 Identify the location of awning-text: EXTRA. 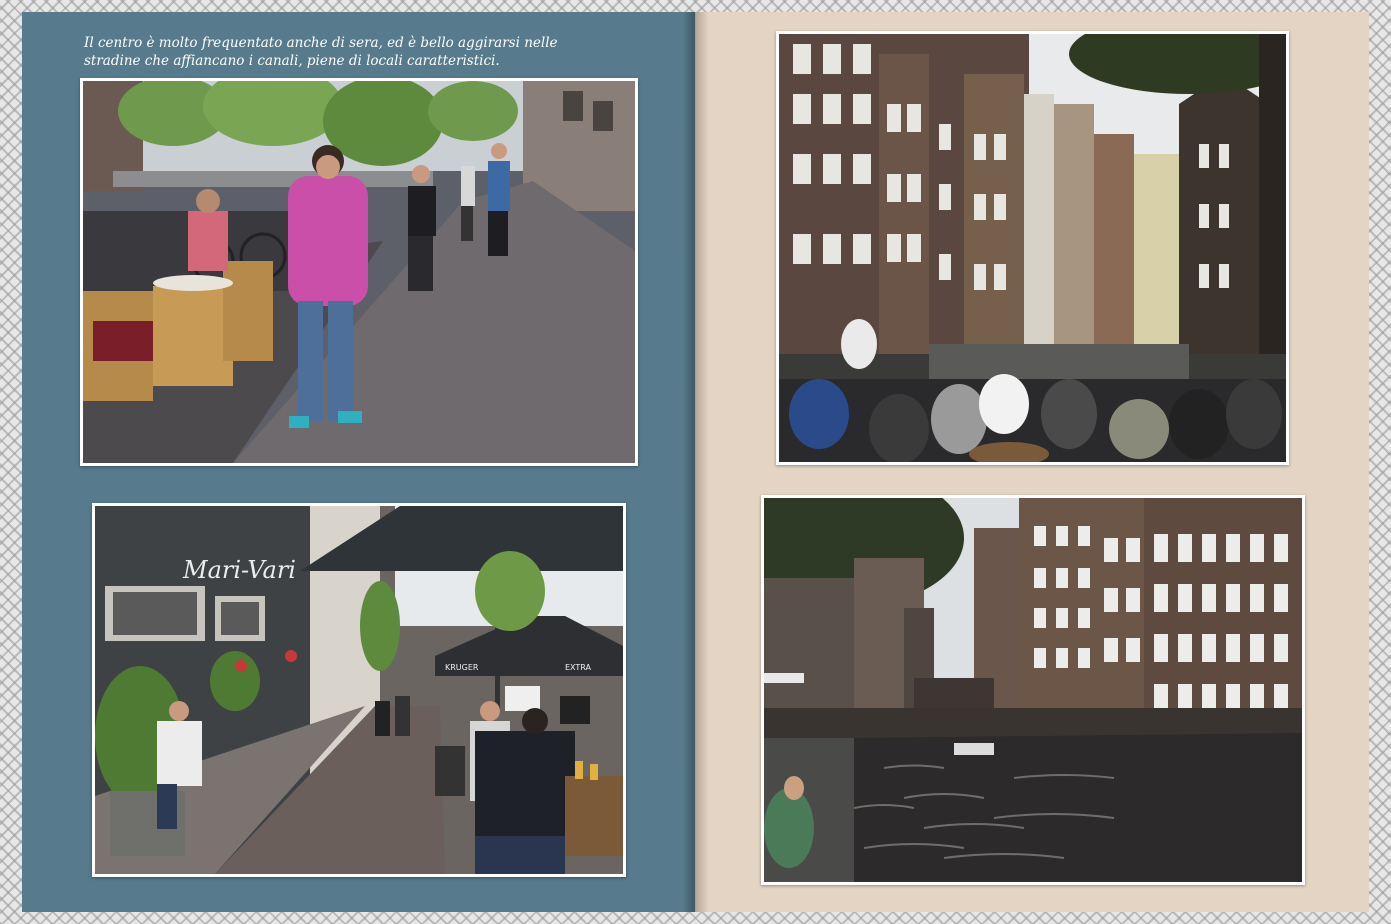
(578, 667).